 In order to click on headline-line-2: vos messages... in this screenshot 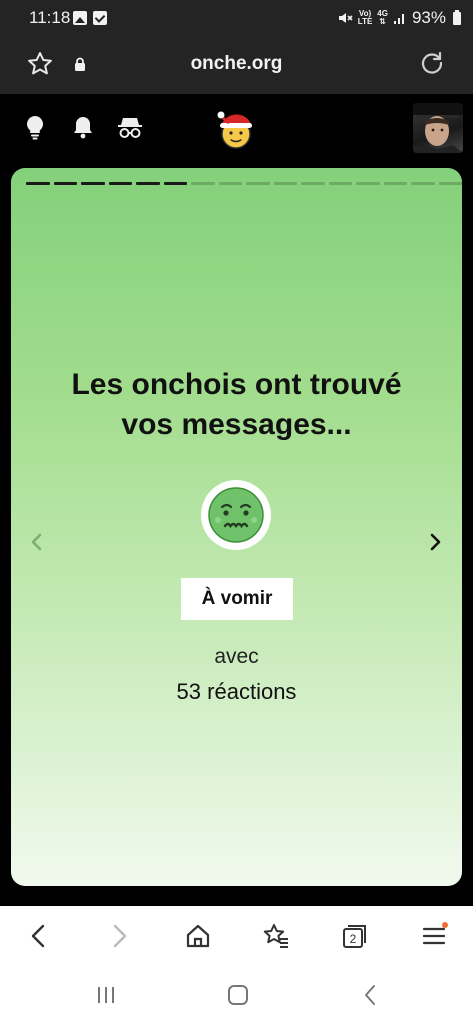, I will do `click(236, 424)`.